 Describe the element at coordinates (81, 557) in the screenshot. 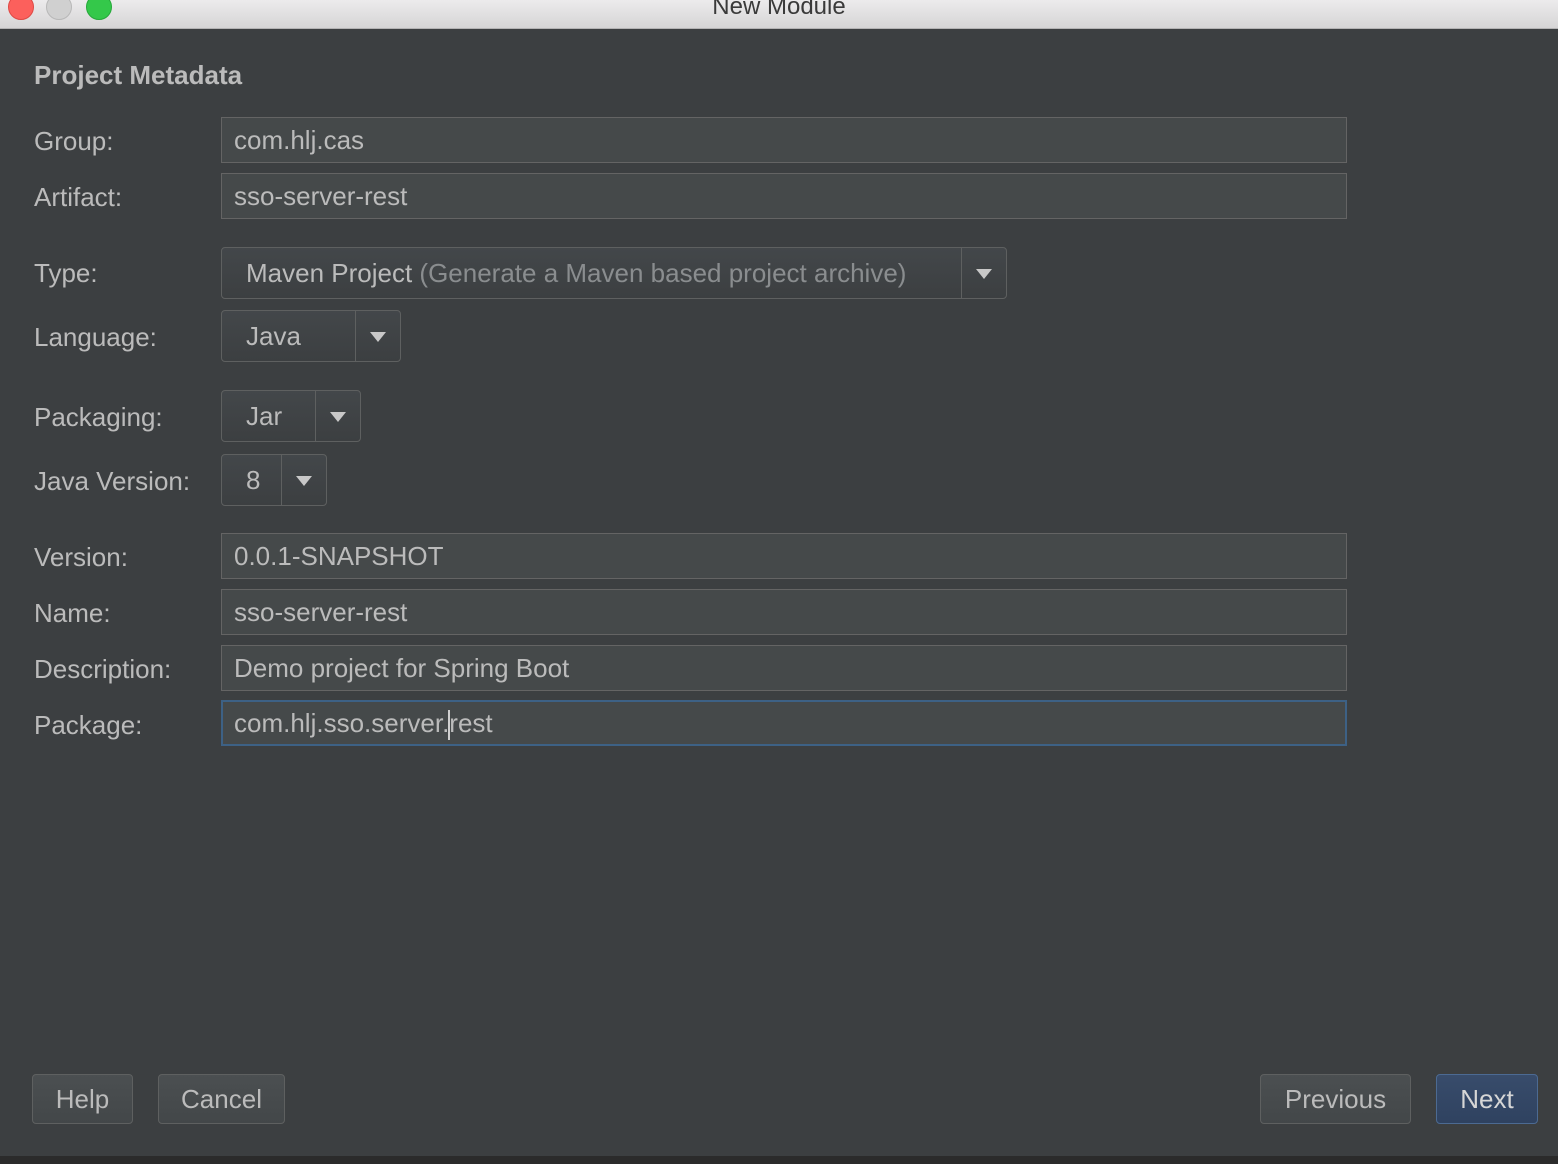

I see `version-label: Version:` at that location.